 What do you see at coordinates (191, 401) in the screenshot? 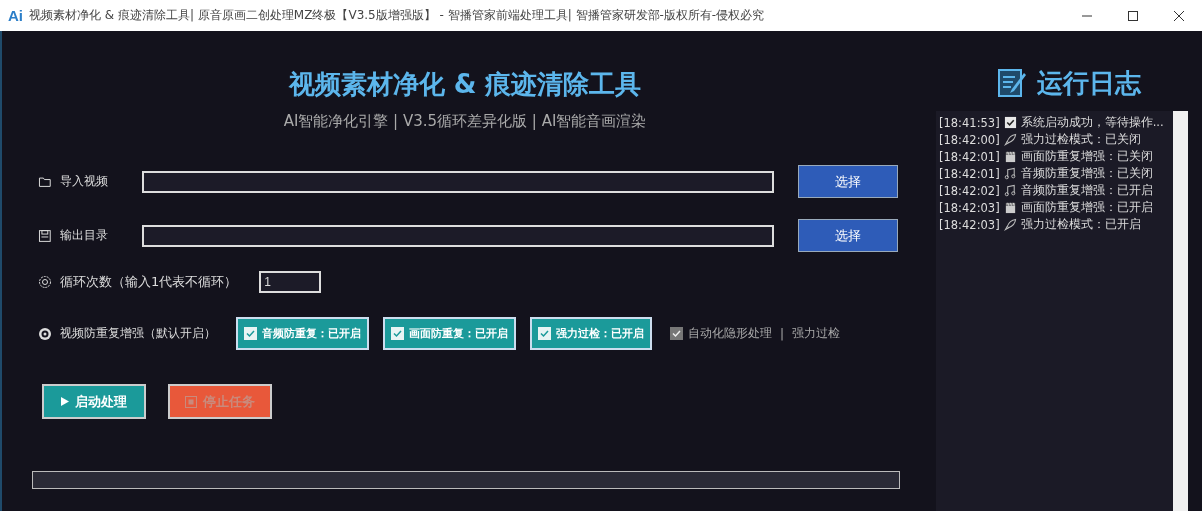
I see `stop-icon` at bounding box center [191, 401].